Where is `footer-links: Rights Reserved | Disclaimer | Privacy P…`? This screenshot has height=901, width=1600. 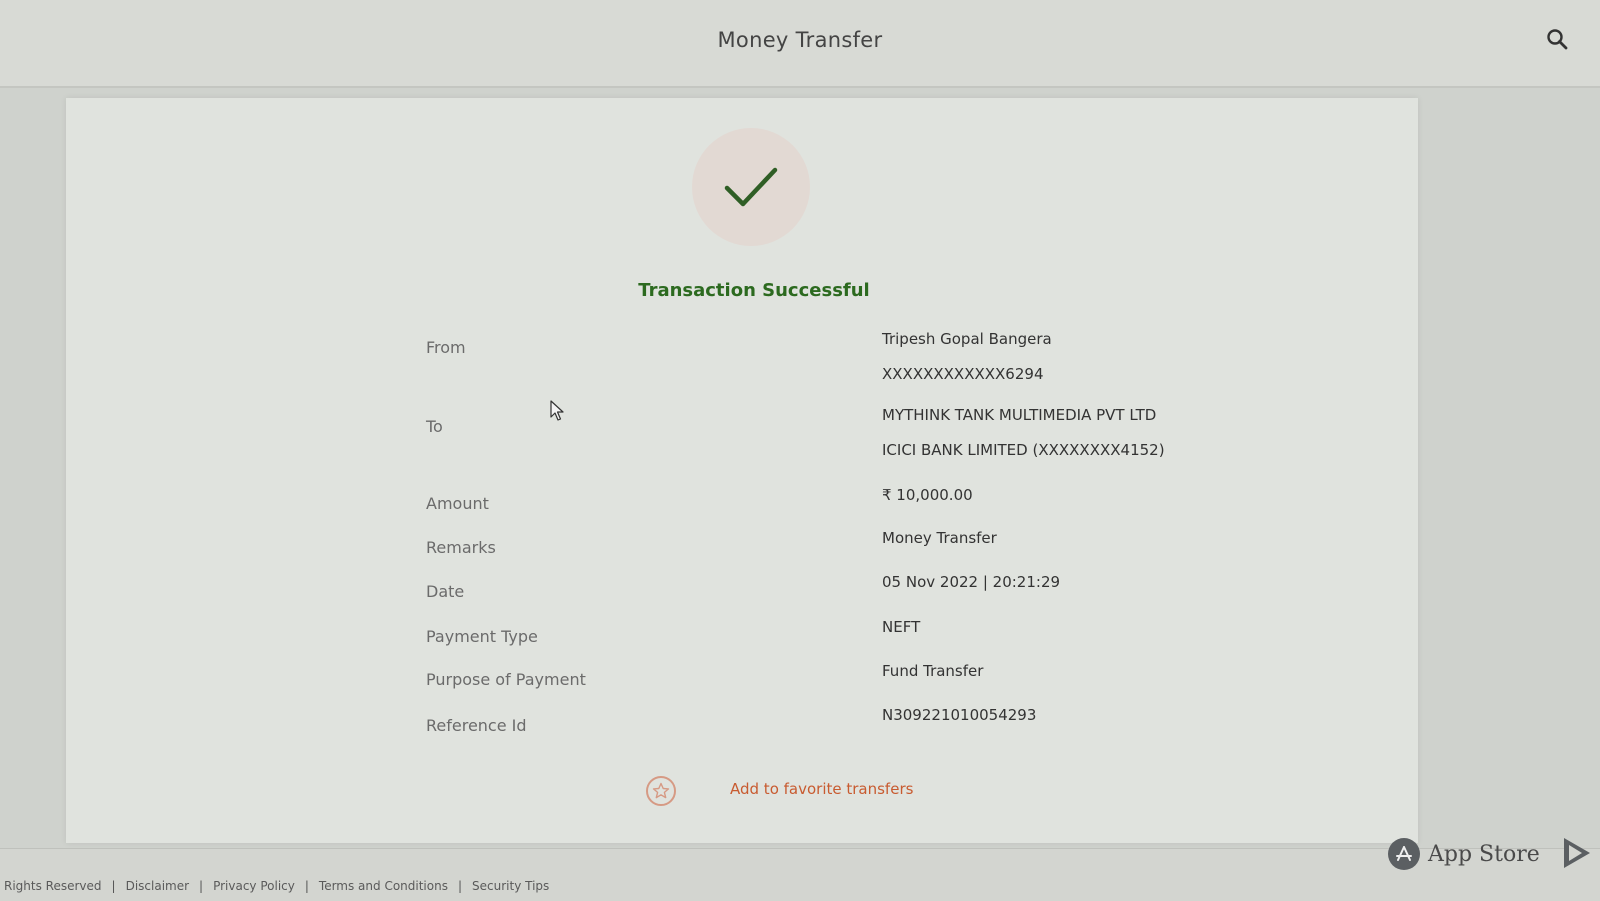
footer-links: Rights Reserved | Disclaimer | Privacy P… is located at coordinates (276, 886).